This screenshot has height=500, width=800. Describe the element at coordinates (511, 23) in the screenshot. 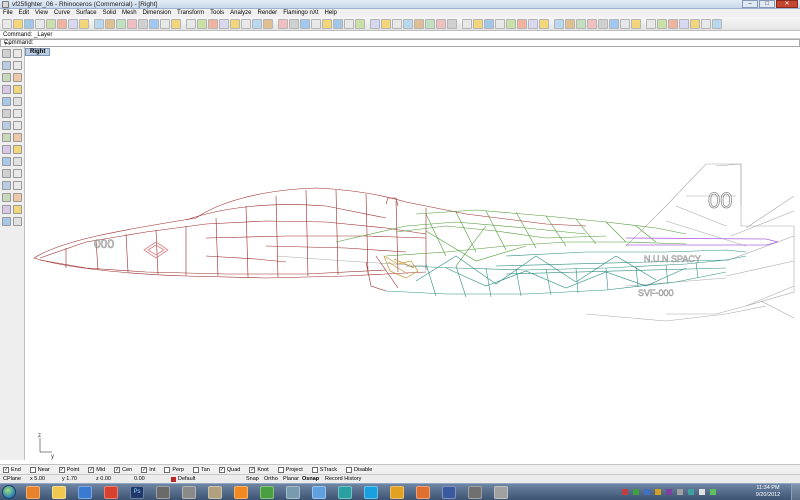

I see `toolbar-zoom-extents-icon` at that location.